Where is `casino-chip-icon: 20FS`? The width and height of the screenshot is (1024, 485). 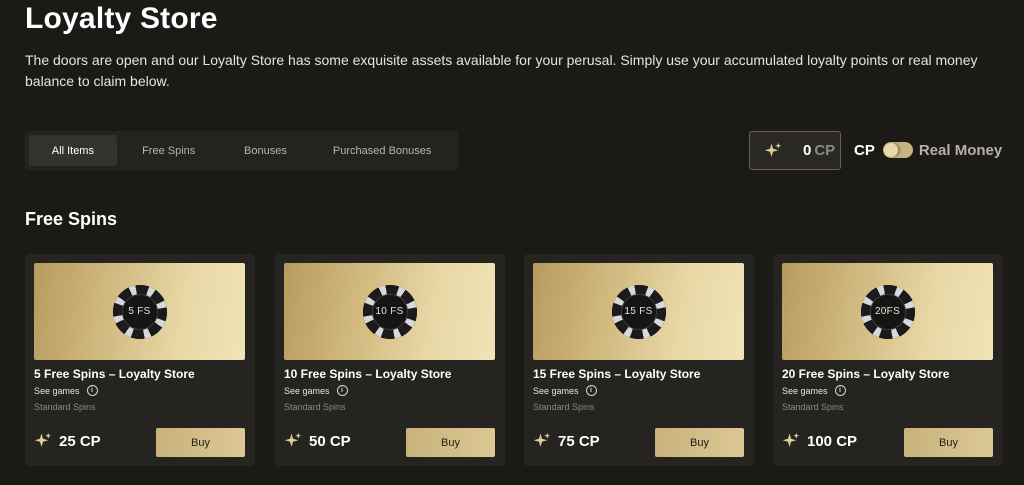 casino-chip-icon: 20FS is located at coordinates (887, 311).